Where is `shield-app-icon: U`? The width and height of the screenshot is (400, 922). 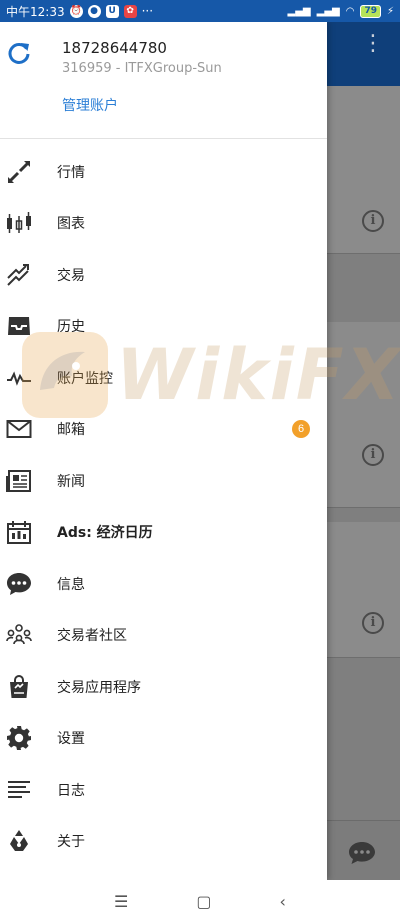
shield-app-icon: U is located at coordinates (112, 11).